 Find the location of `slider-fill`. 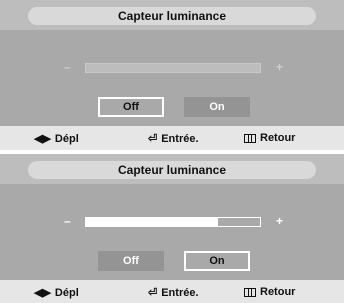

slider-fill is located at coordinates (152, 222).